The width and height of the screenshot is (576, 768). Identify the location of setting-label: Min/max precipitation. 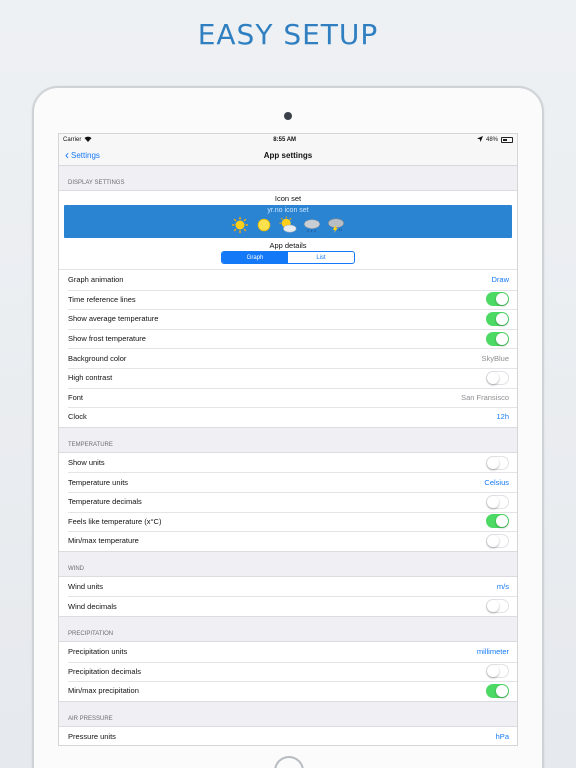
(103, 691).